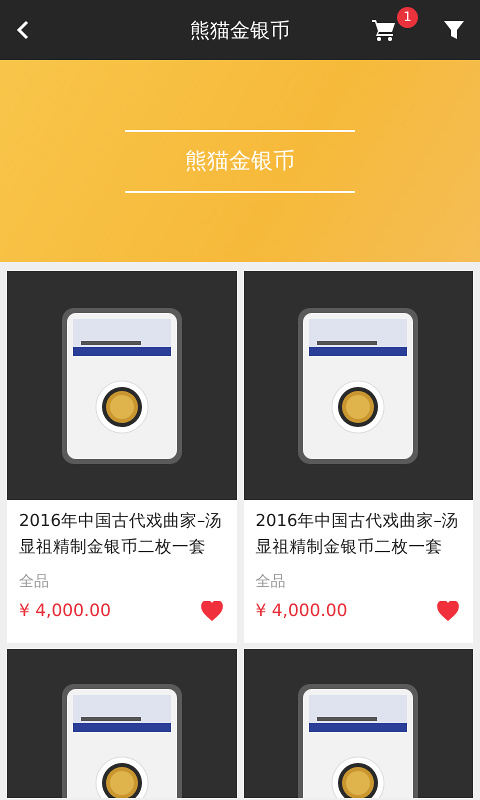 The height and width of the screenshot is (800, 480). I want to click on cart-icon, so click(384, 30).